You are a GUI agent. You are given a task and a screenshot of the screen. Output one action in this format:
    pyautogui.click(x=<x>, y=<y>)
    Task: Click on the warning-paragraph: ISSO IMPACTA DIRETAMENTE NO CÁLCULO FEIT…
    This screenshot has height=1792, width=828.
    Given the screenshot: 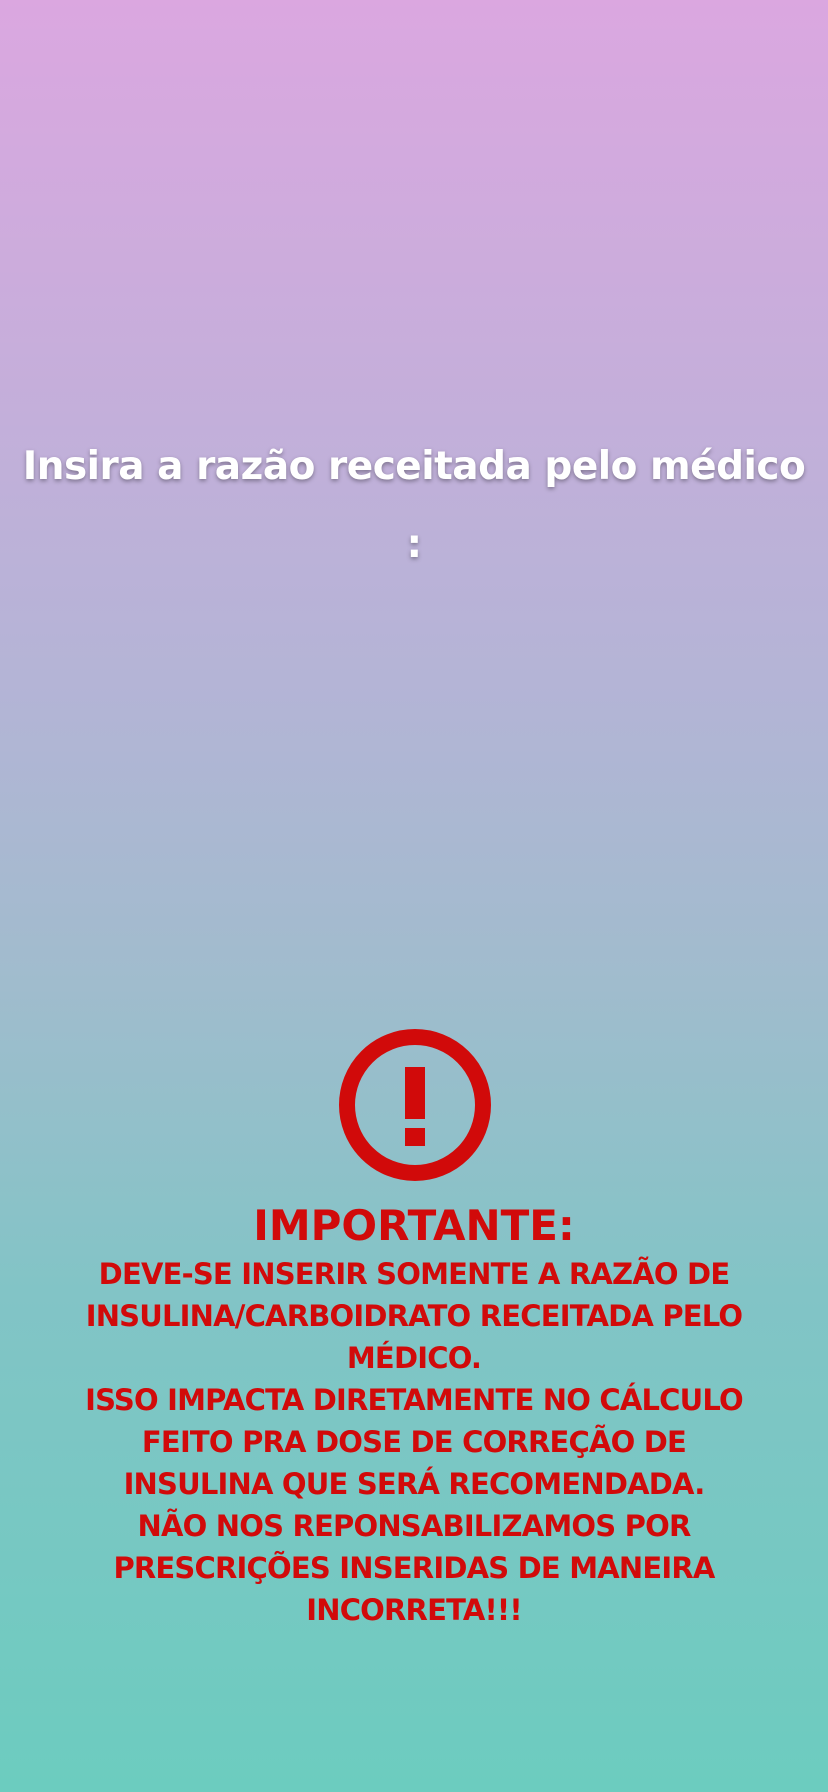 What is the action you would take?
    pyautogui.click(x=414, y=1442)
    